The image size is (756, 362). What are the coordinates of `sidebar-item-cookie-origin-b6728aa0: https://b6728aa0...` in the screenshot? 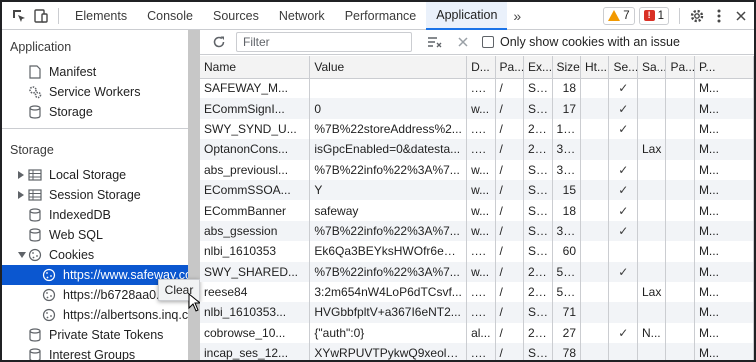 It's located at (104, 295).